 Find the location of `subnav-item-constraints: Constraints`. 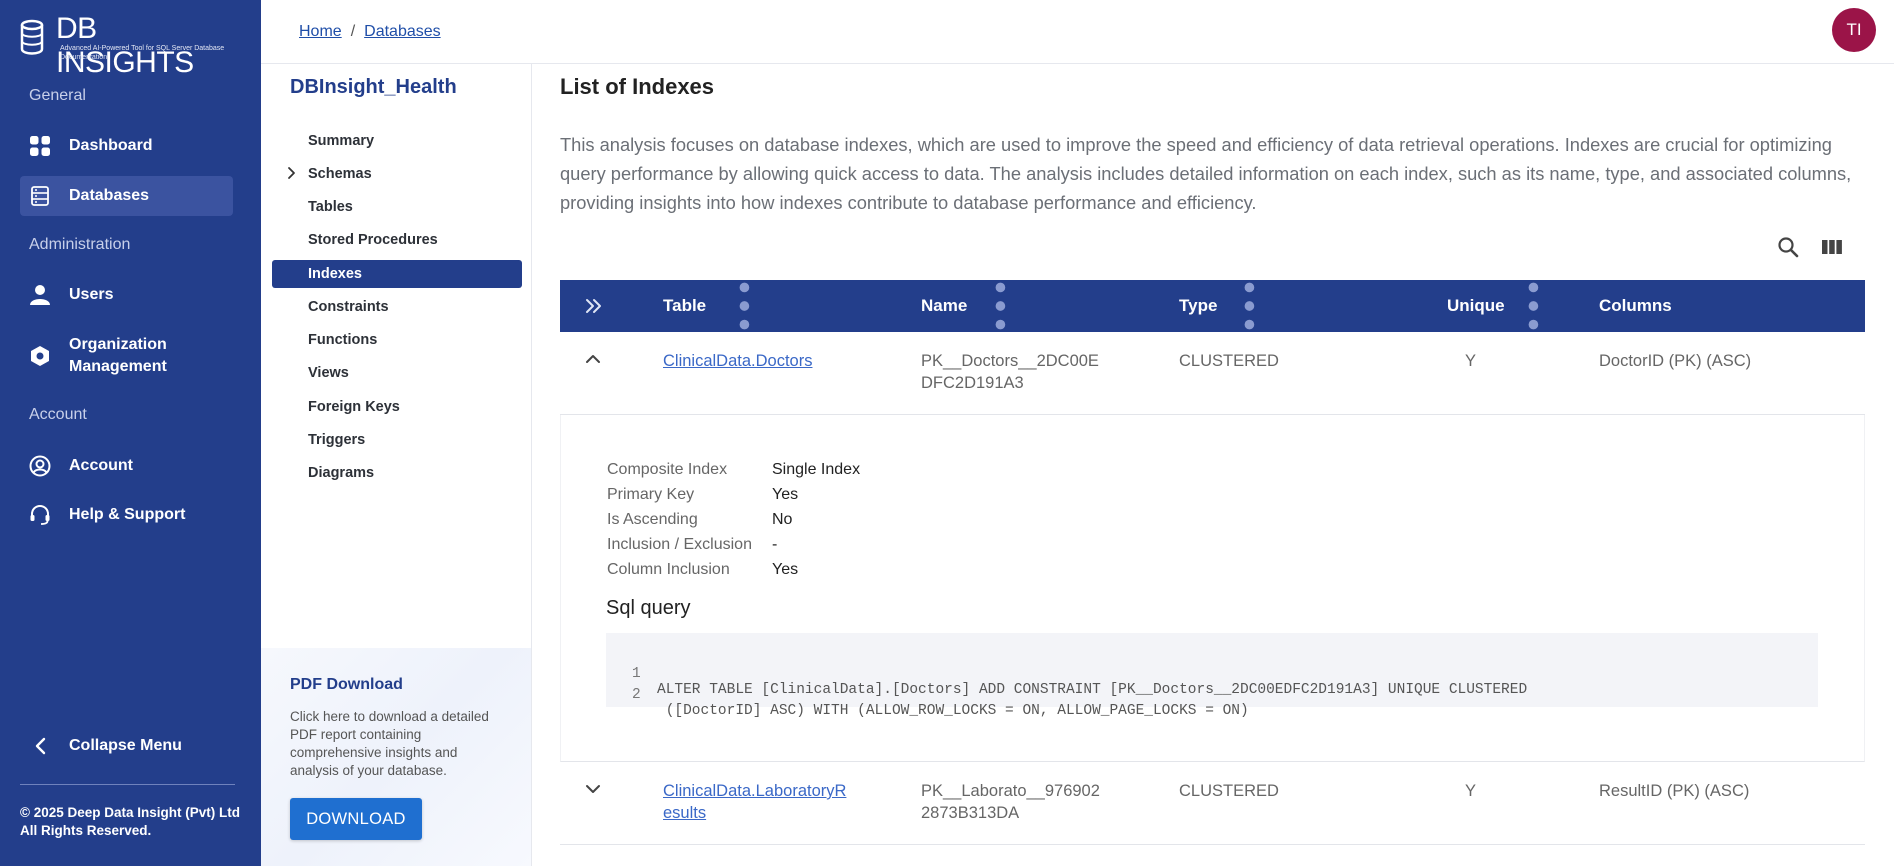

subnav-item-constraints: Constraints is located at coordinates (397, 307).